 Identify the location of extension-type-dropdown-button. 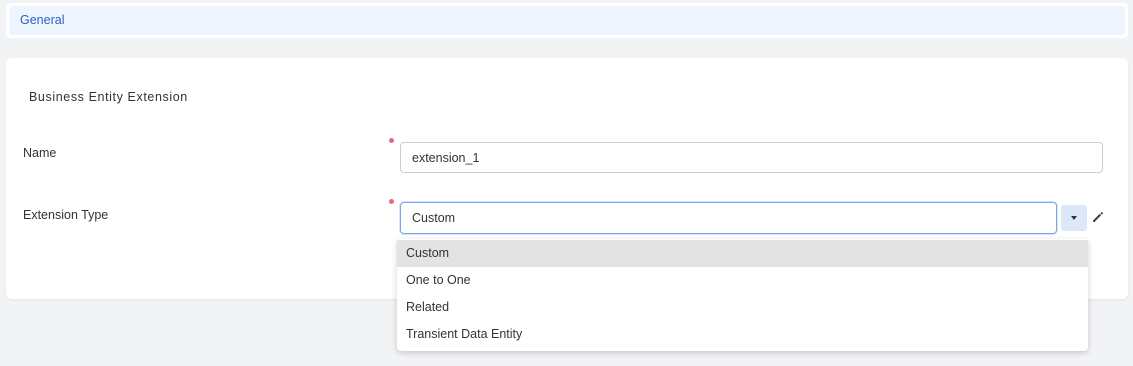
(1074, 218).